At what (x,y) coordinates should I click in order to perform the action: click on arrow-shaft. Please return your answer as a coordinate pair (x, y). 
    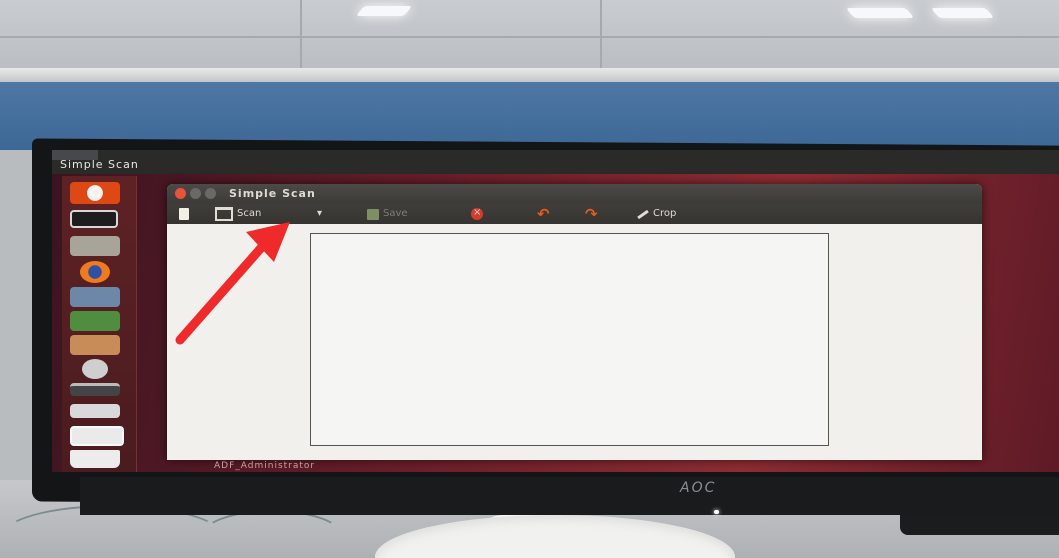
    Looking at the image, I should click on (224, 290).